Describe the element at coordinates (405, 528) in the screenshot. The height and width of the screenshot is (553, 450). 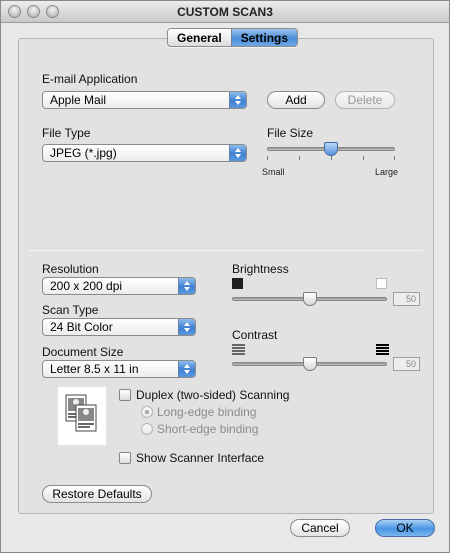
I see `ok-button: OK` at that location.